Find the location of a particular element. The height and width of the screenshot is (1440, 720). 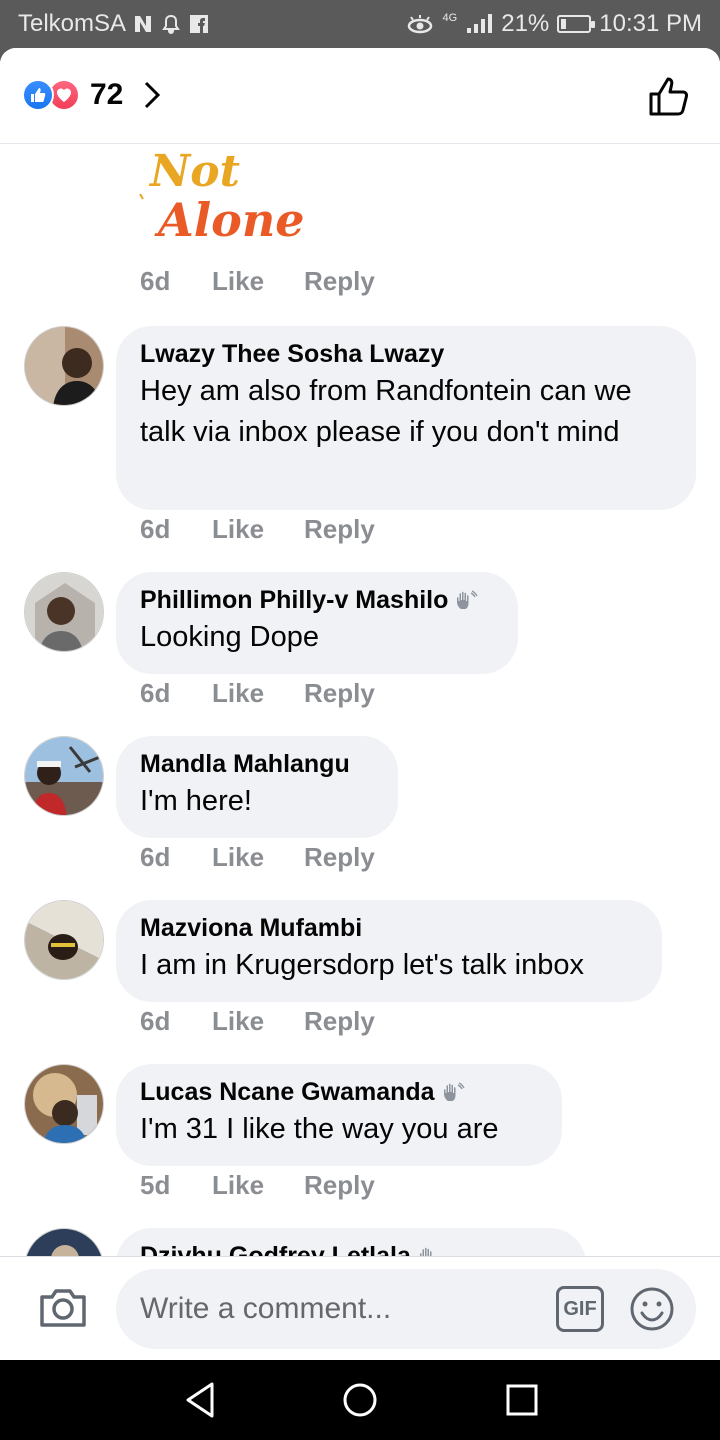

status-right: 4G 21% 10:31 PM is located at coordinates (553, 24).